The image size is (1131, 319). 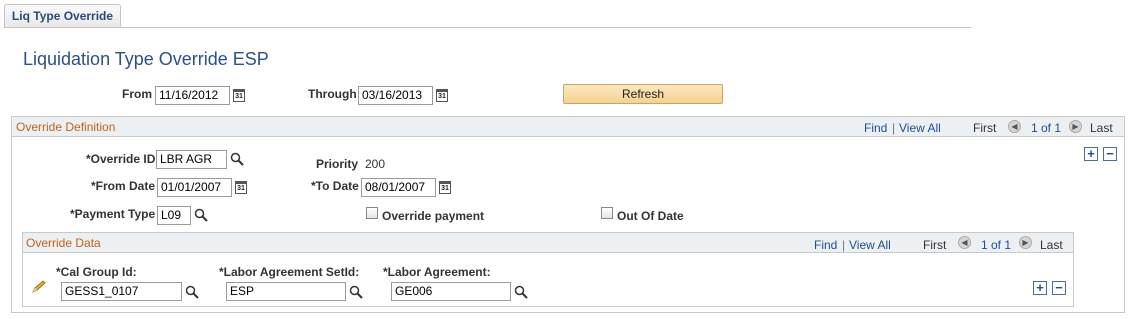 I want to click on from-label: From, so click(x=137, y=94).